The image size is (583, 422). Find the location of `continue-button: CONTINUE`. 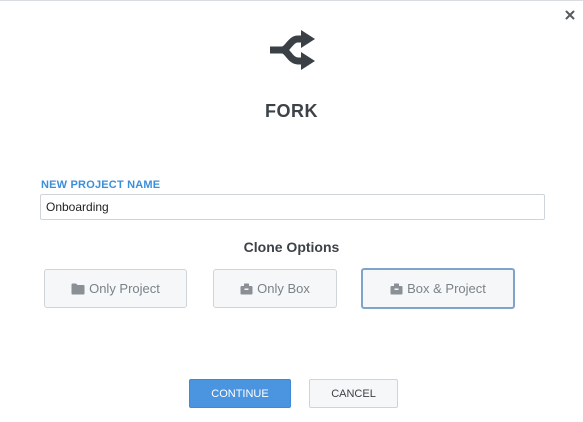

continue-button: CONTINUE is located at coordinates (240, 393).